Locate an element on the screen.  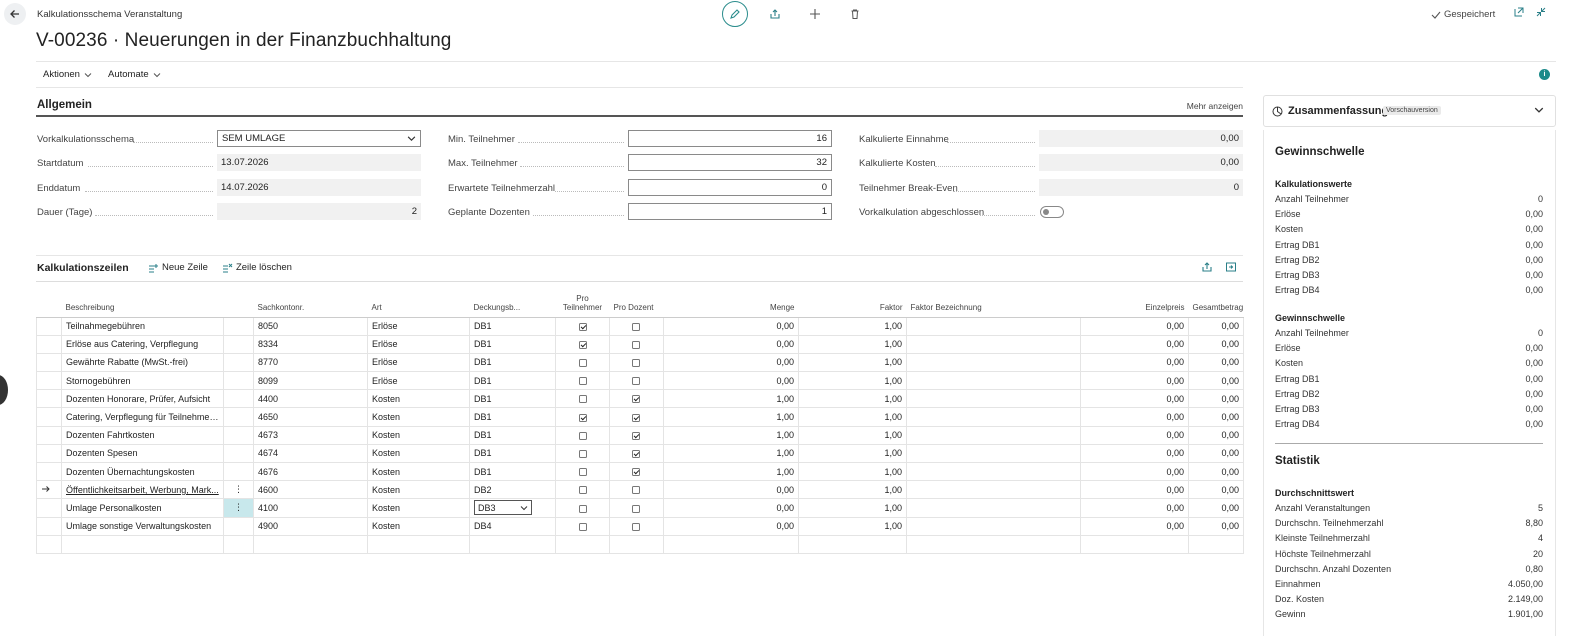
col-factor: Faktor is located at coordinates (852, 304).